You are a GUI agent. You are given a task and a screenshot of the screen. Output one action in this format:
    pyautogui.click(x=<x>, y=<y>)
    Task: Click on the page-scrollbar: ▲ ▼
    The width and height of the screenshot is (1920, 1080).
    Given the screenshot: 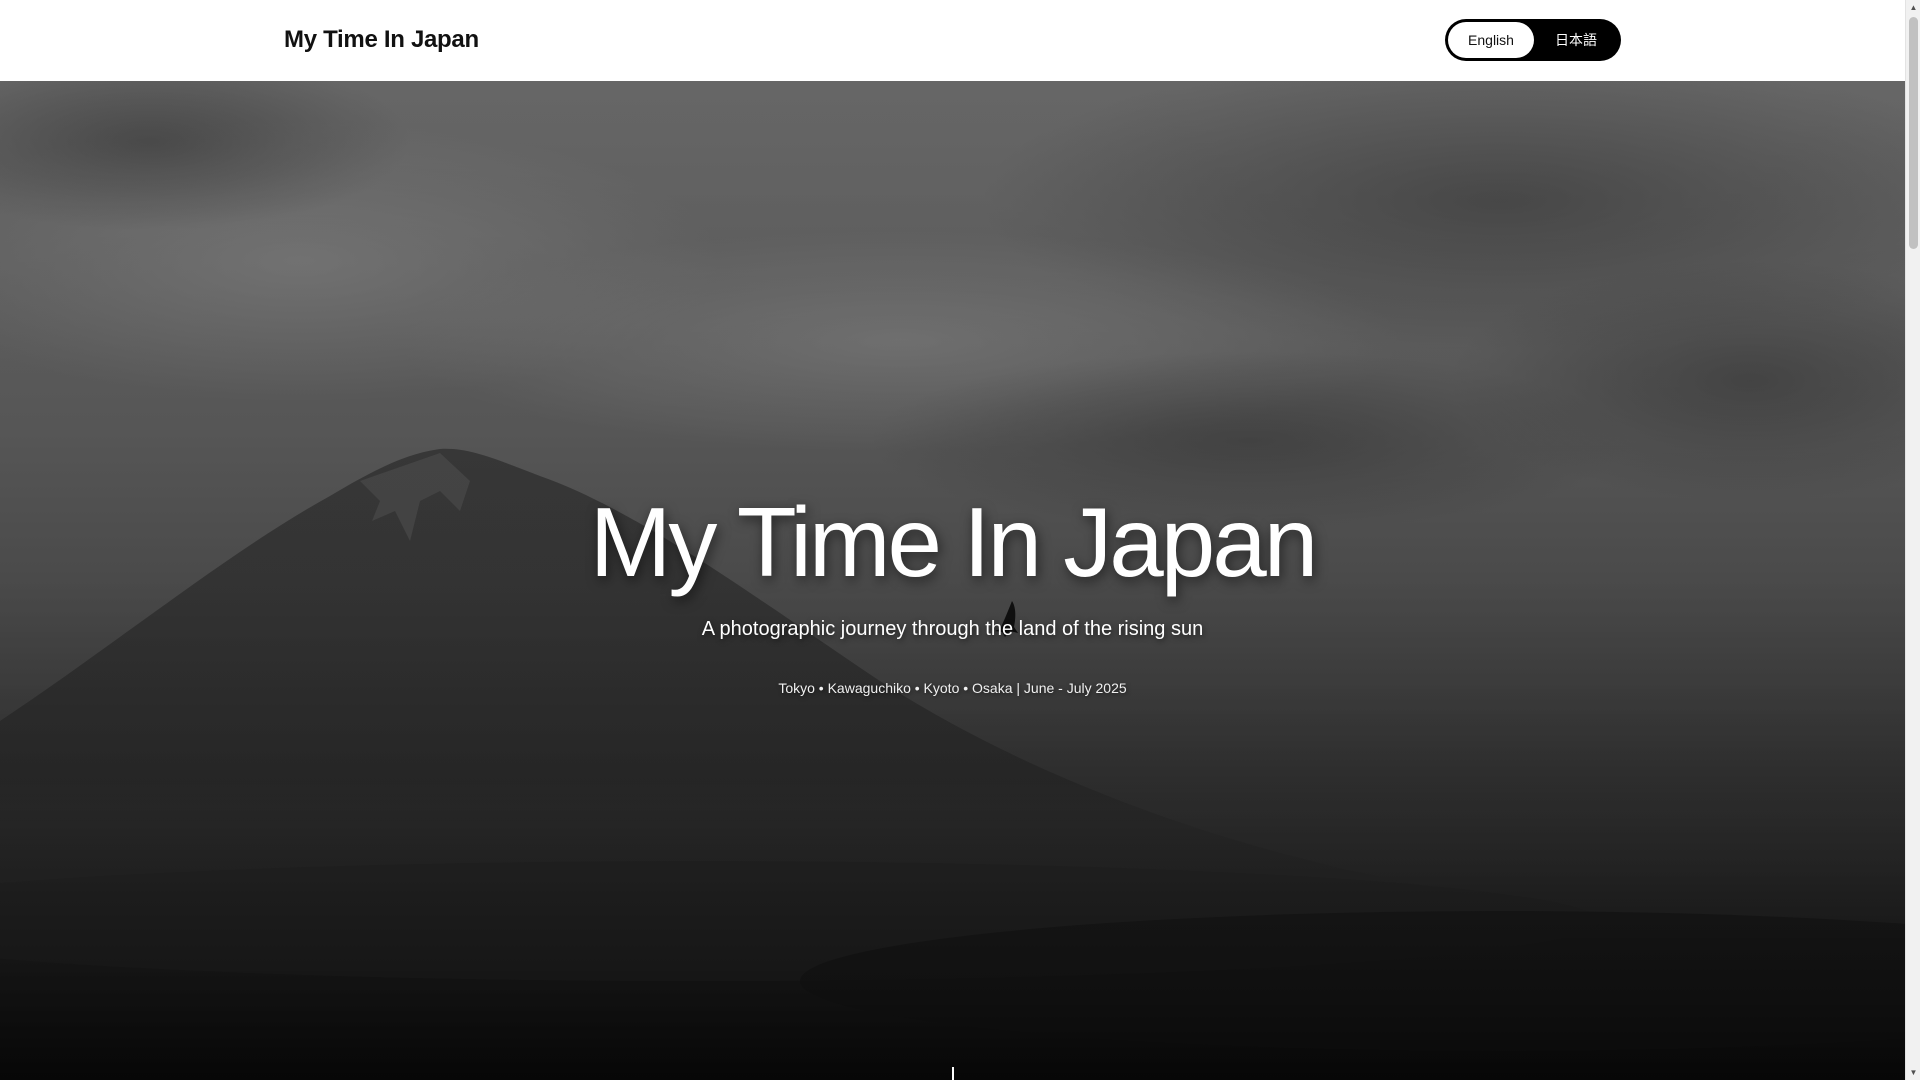 What is the action you would take?
    pyautogui.click(x=1912, y=540)
    